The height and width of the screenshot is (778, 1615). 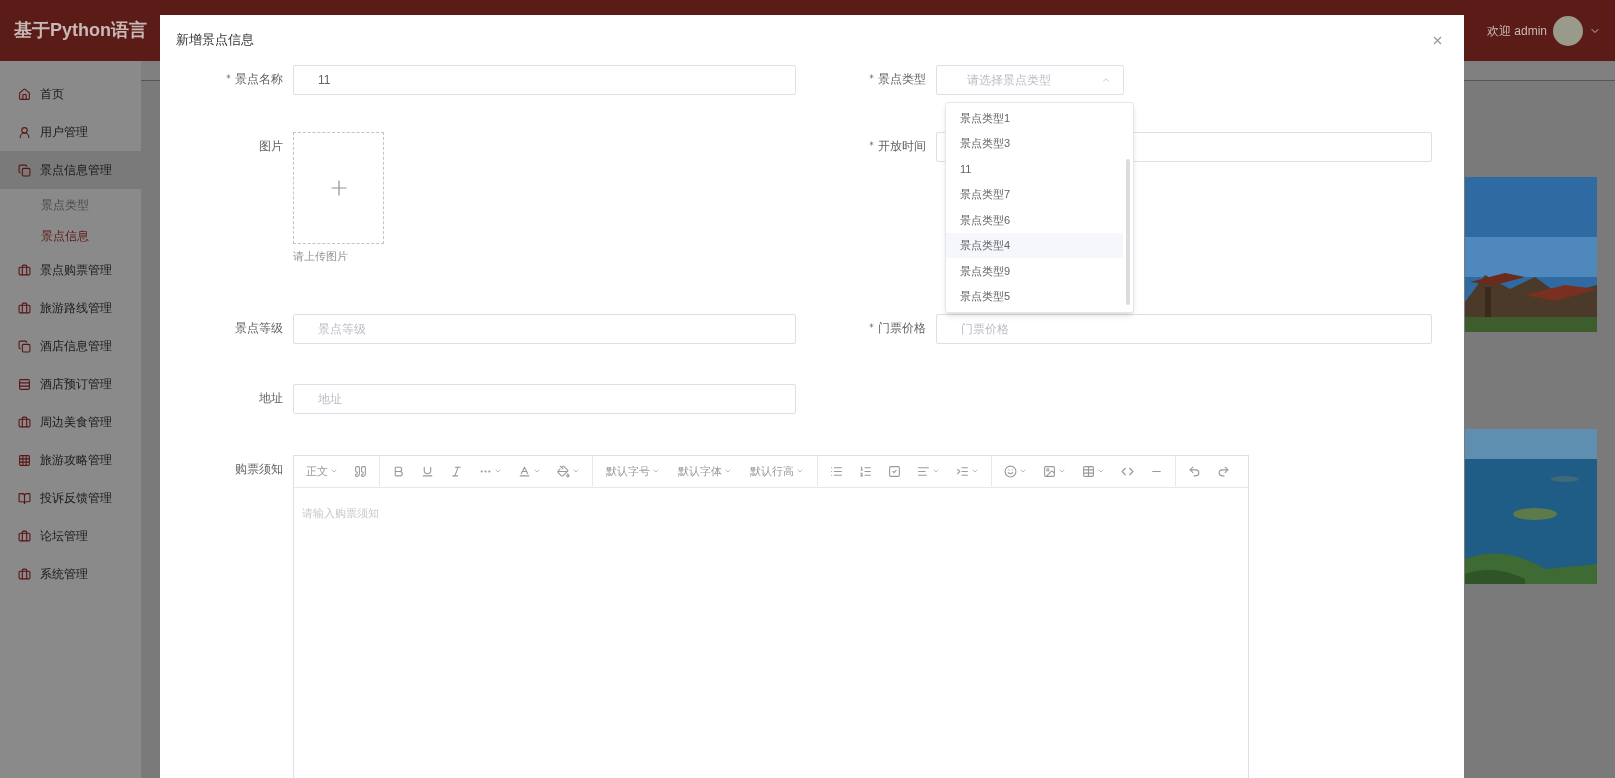 I want to click on submenu-item: 景点类型, so click(x=70, y=204).